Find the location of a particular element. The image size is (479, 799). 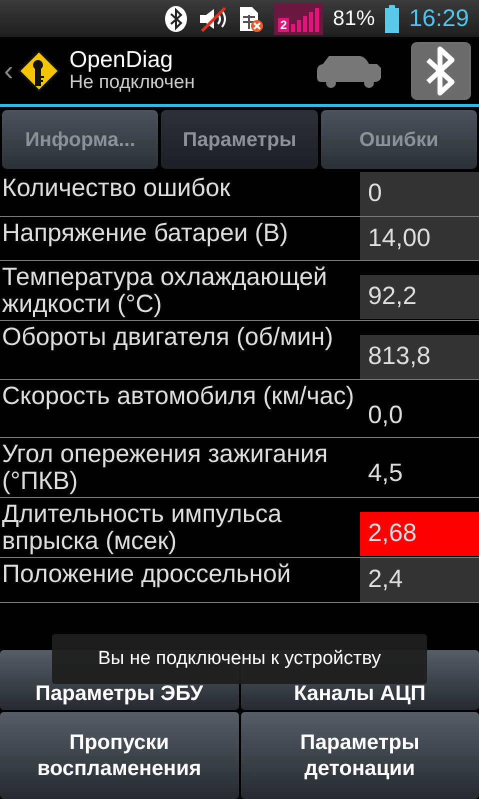

menu-button: Параметры детонации is located at coordinates (359, 755).